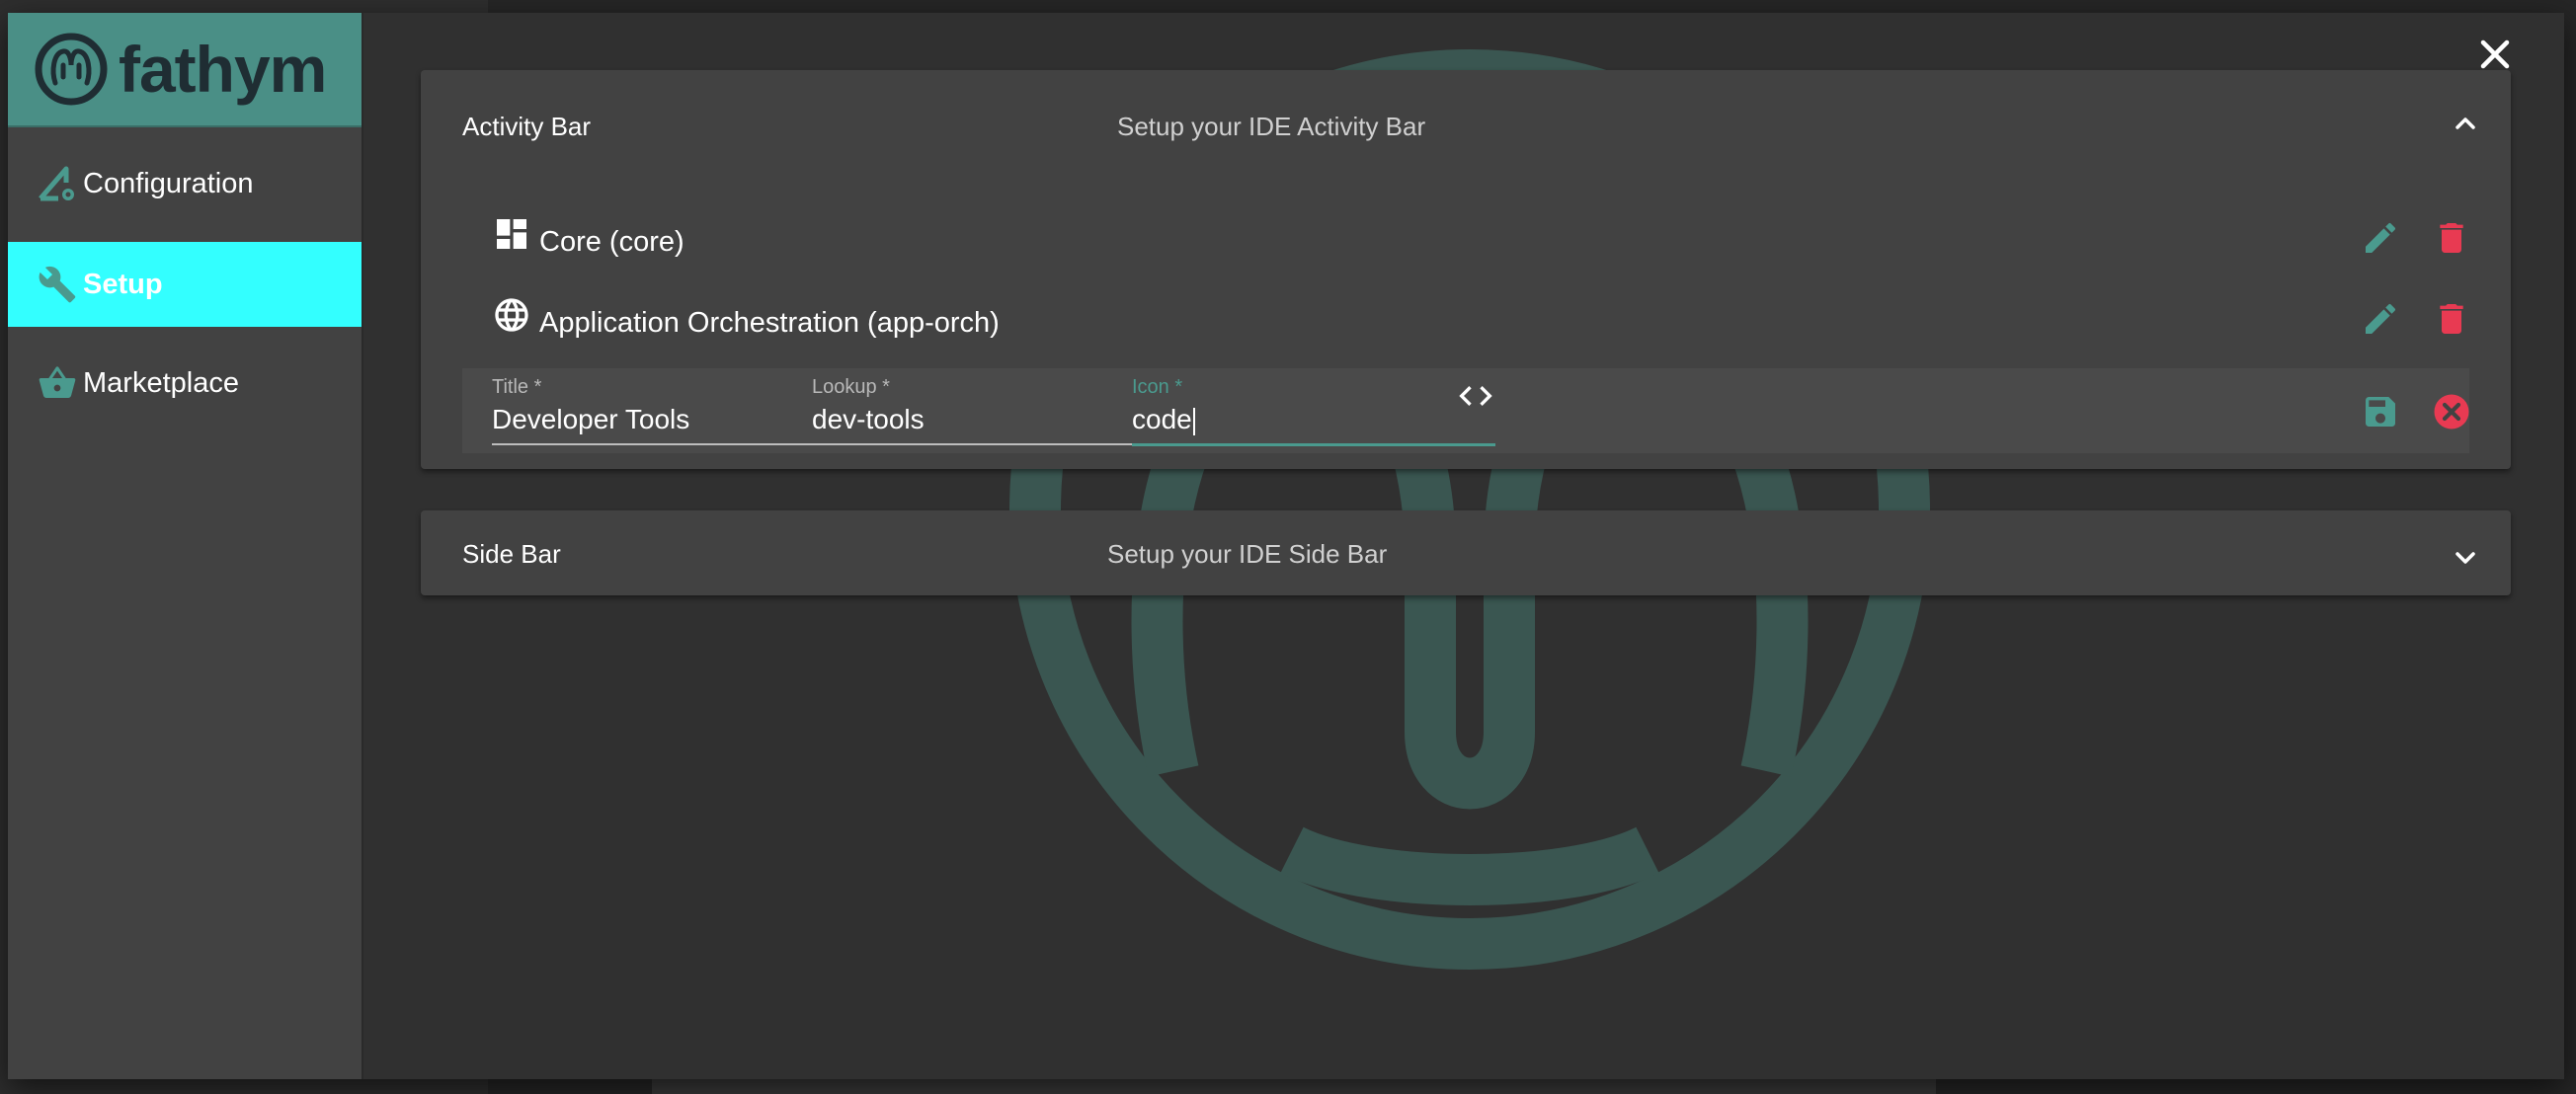 Image resolution: width=2576 pixels, height=1094 pixels. I want to click on nav-item-label: Setup, so click(123, 284).